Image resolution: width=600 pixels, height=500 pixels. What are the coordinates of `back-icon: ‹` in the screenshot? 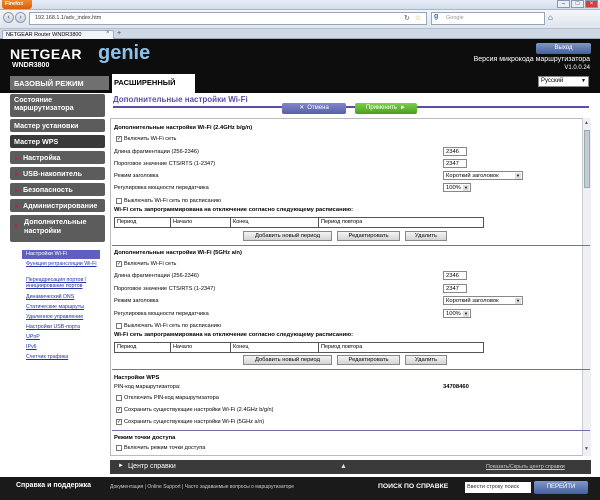 It's located at (8, 17).